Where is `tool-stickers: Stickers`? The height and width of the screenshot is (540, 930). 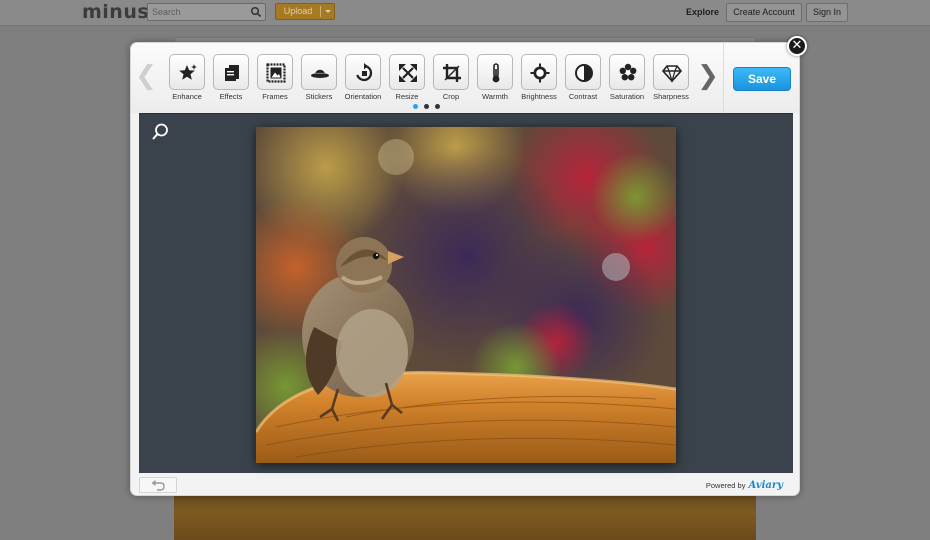
tool-stickers: Stickers is located at coordinates (319, 79).